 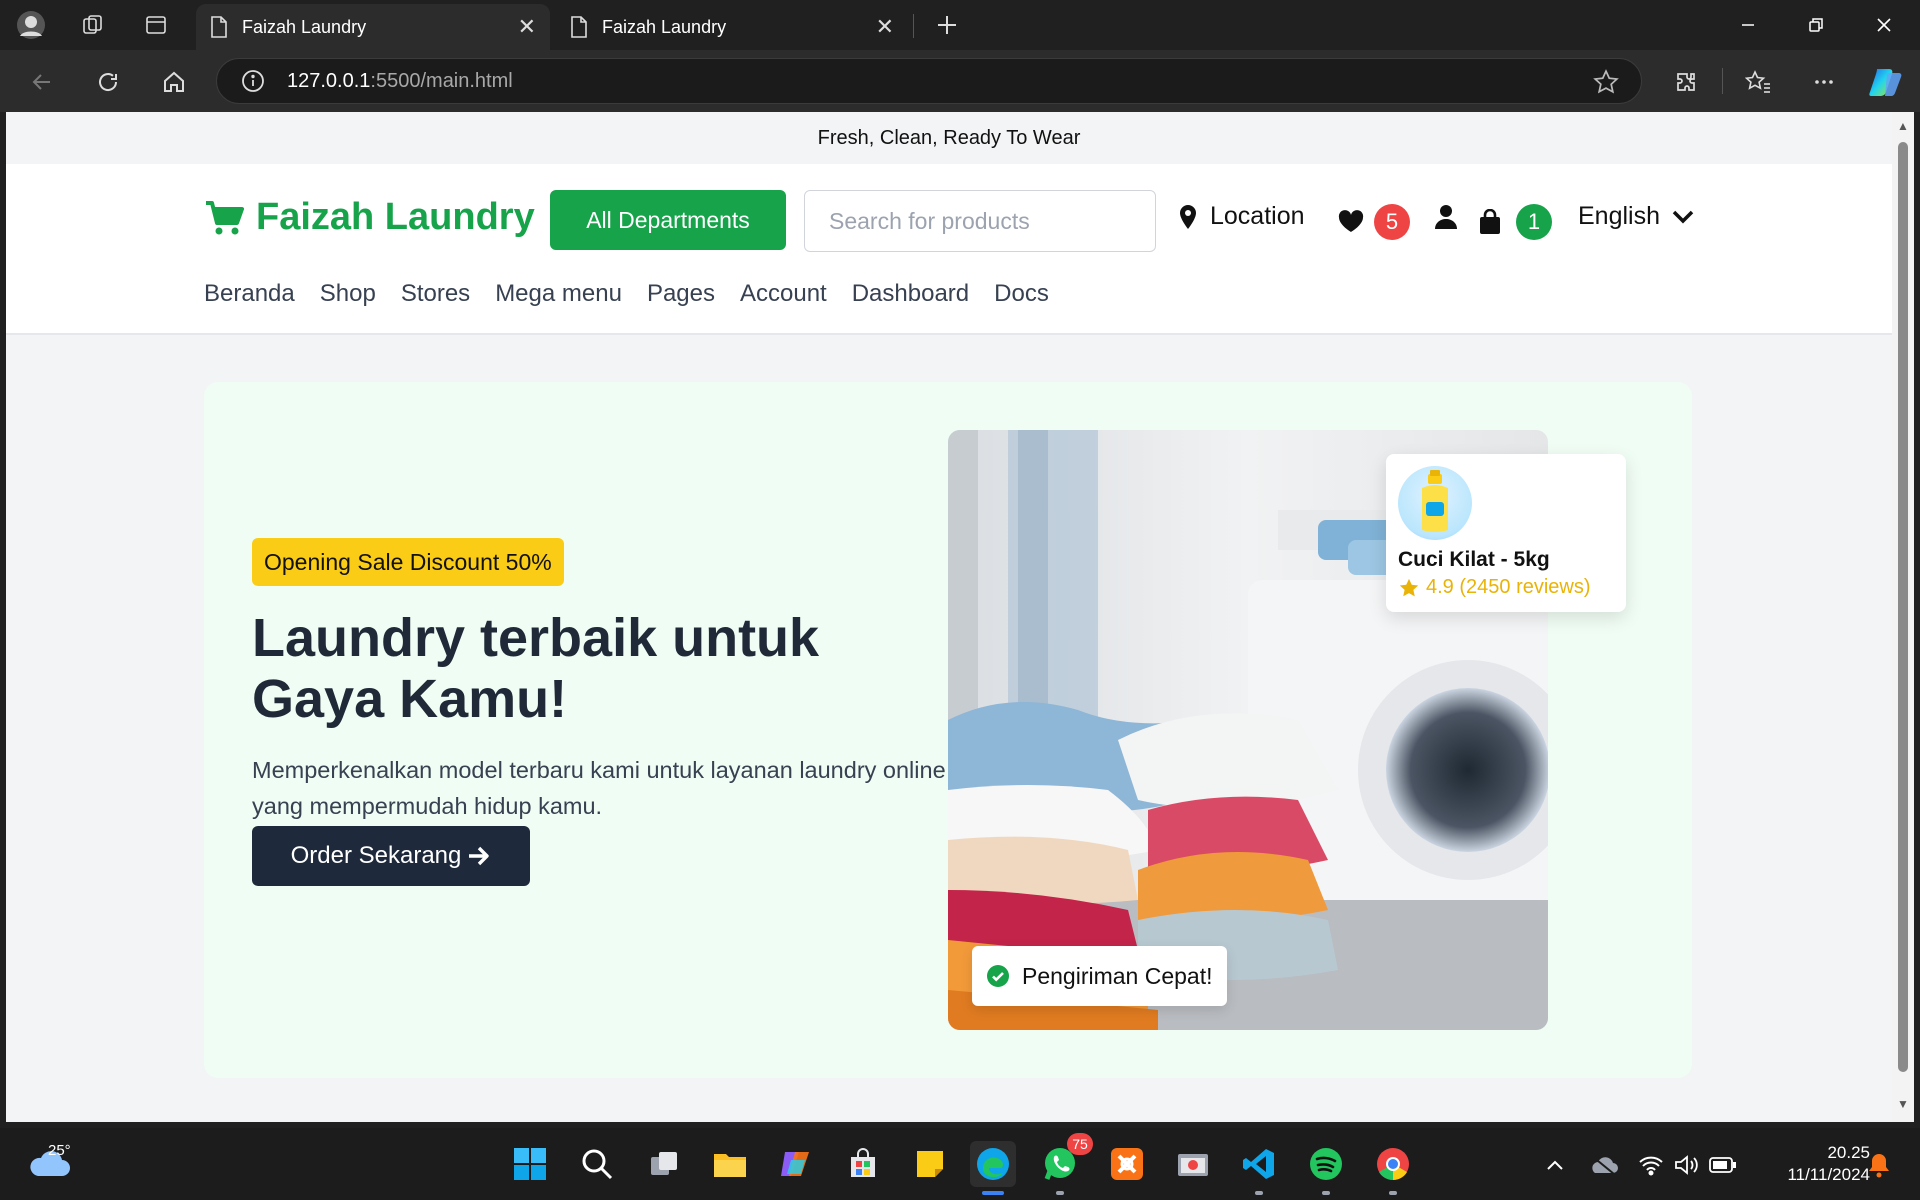 I want to click on remote-app-icon, so click(x=1193, y=1164).